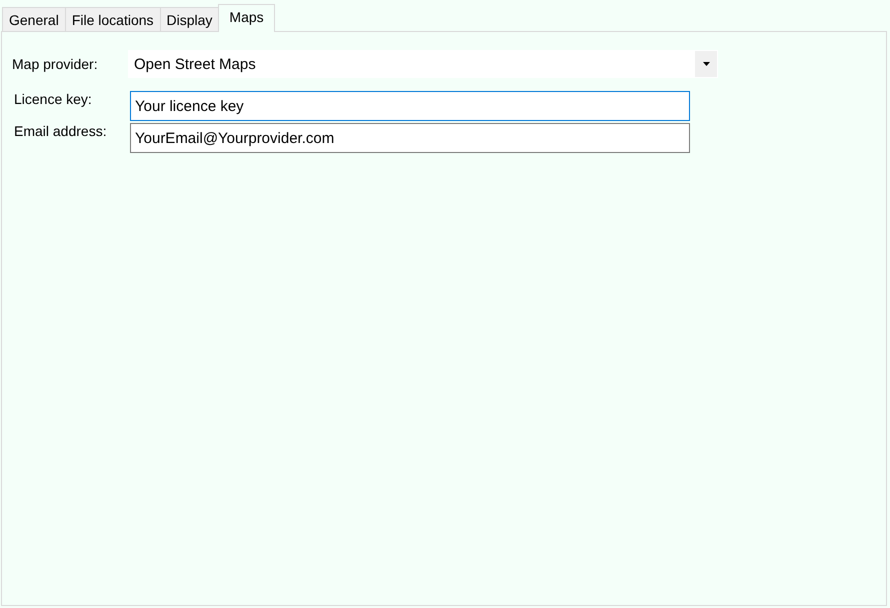 The width and height of the screenshot is (890, 608). Describe the element at coordinates (53, 99) in the screenshot. I see `field-label: Licence key:` at that location.